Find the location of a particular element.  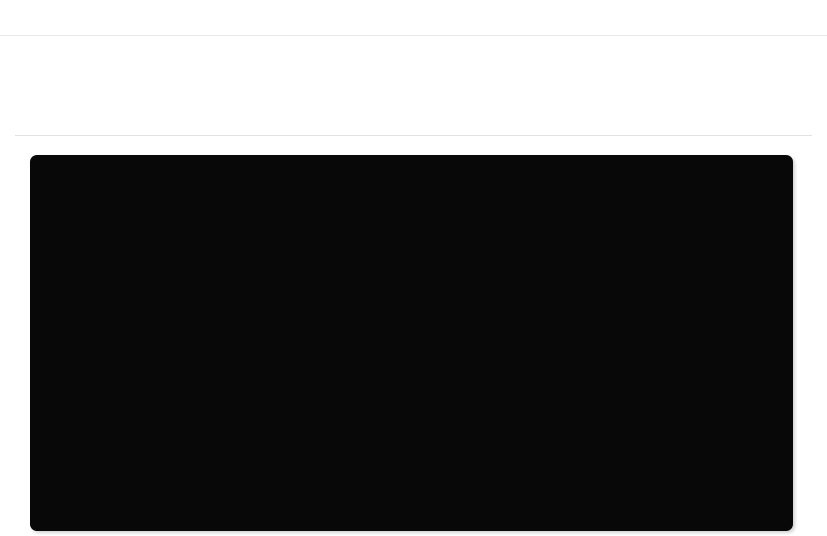

code-sample-php is located at coordinates (411, 167).